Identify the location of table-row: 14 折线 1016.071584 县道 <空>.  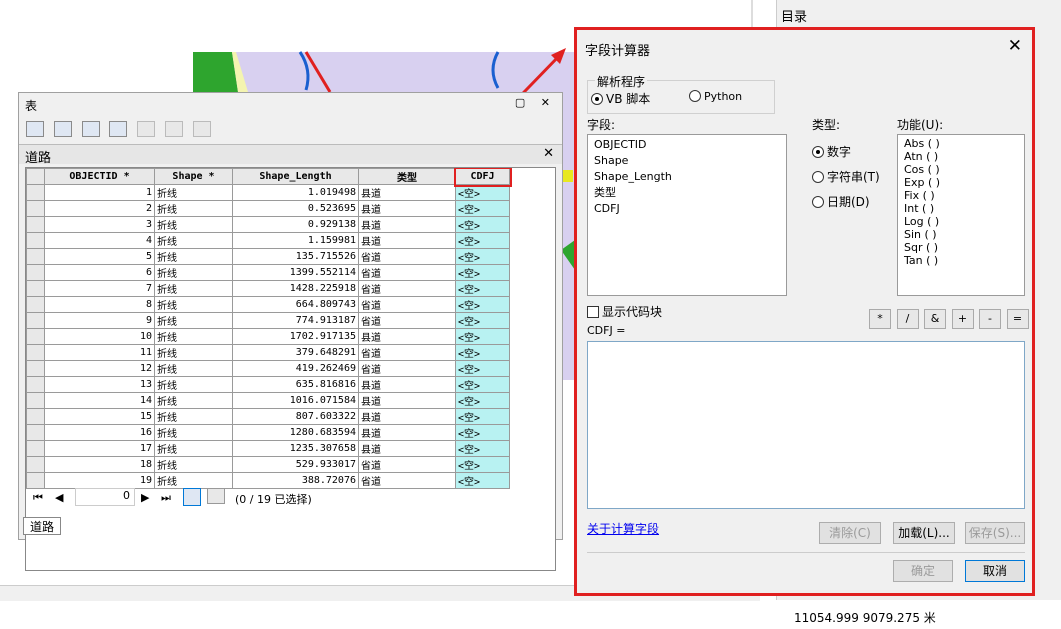
(268, 400).